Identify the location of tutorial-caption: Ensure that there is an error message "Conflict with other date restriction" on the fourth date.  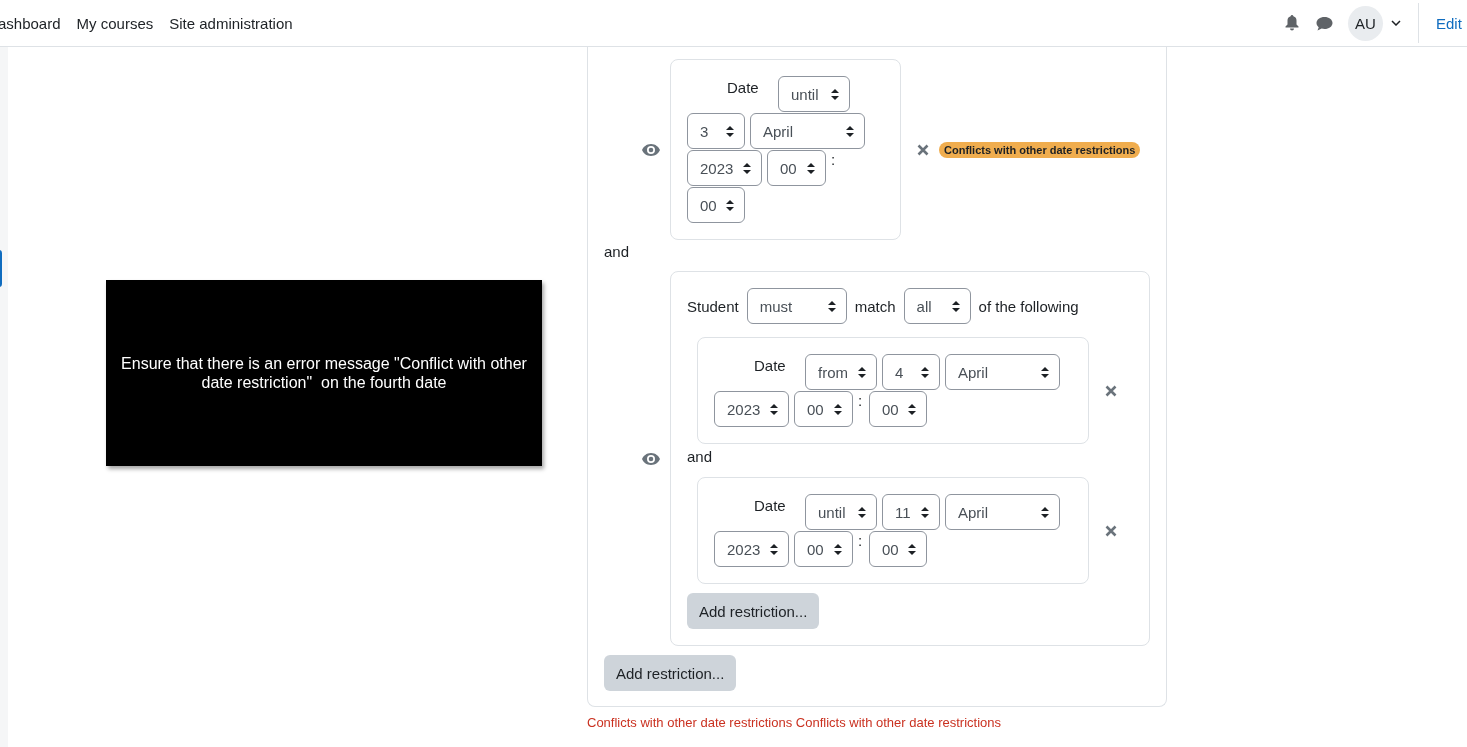
(324, 373).